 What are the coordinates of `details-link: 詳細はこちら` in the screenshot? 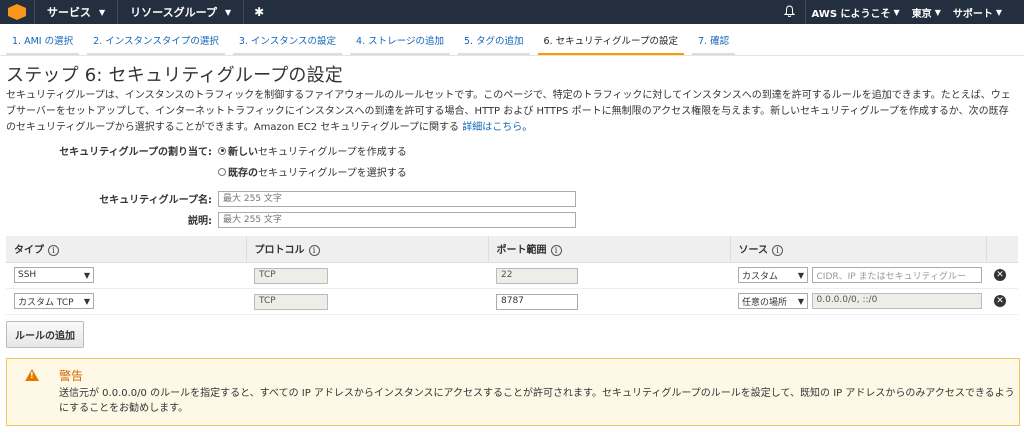 It's located at (492, 127).